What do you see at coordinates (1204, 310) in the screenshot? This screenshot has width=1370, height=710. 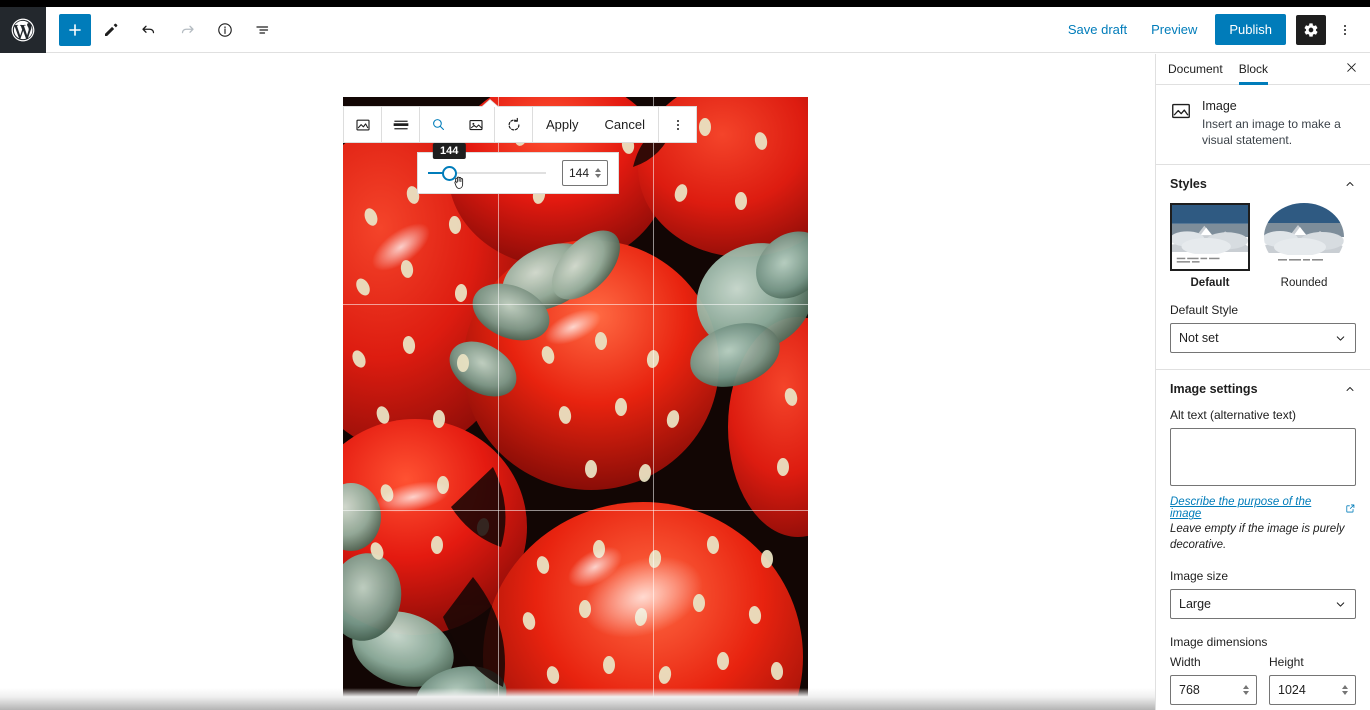 I see `default-style-label: Default Style` at bounding box center [1204, 310].